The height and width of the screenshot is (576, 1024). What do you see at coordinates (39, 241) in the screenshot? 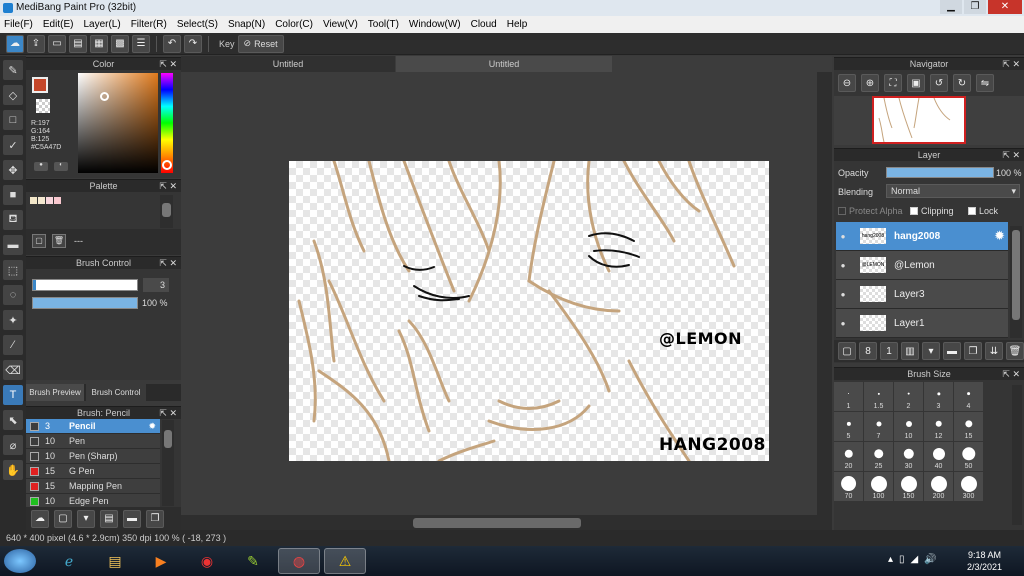
I see `new-palette-icon: ▢` at bounding box center [39, 241].